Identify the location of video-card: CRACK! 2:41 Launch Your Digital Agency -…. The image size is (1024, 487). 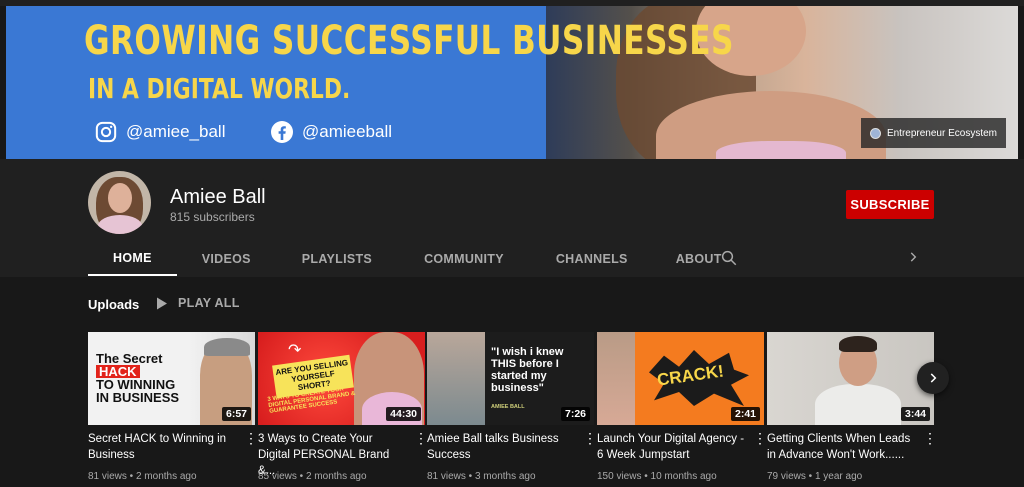
(682, 407).